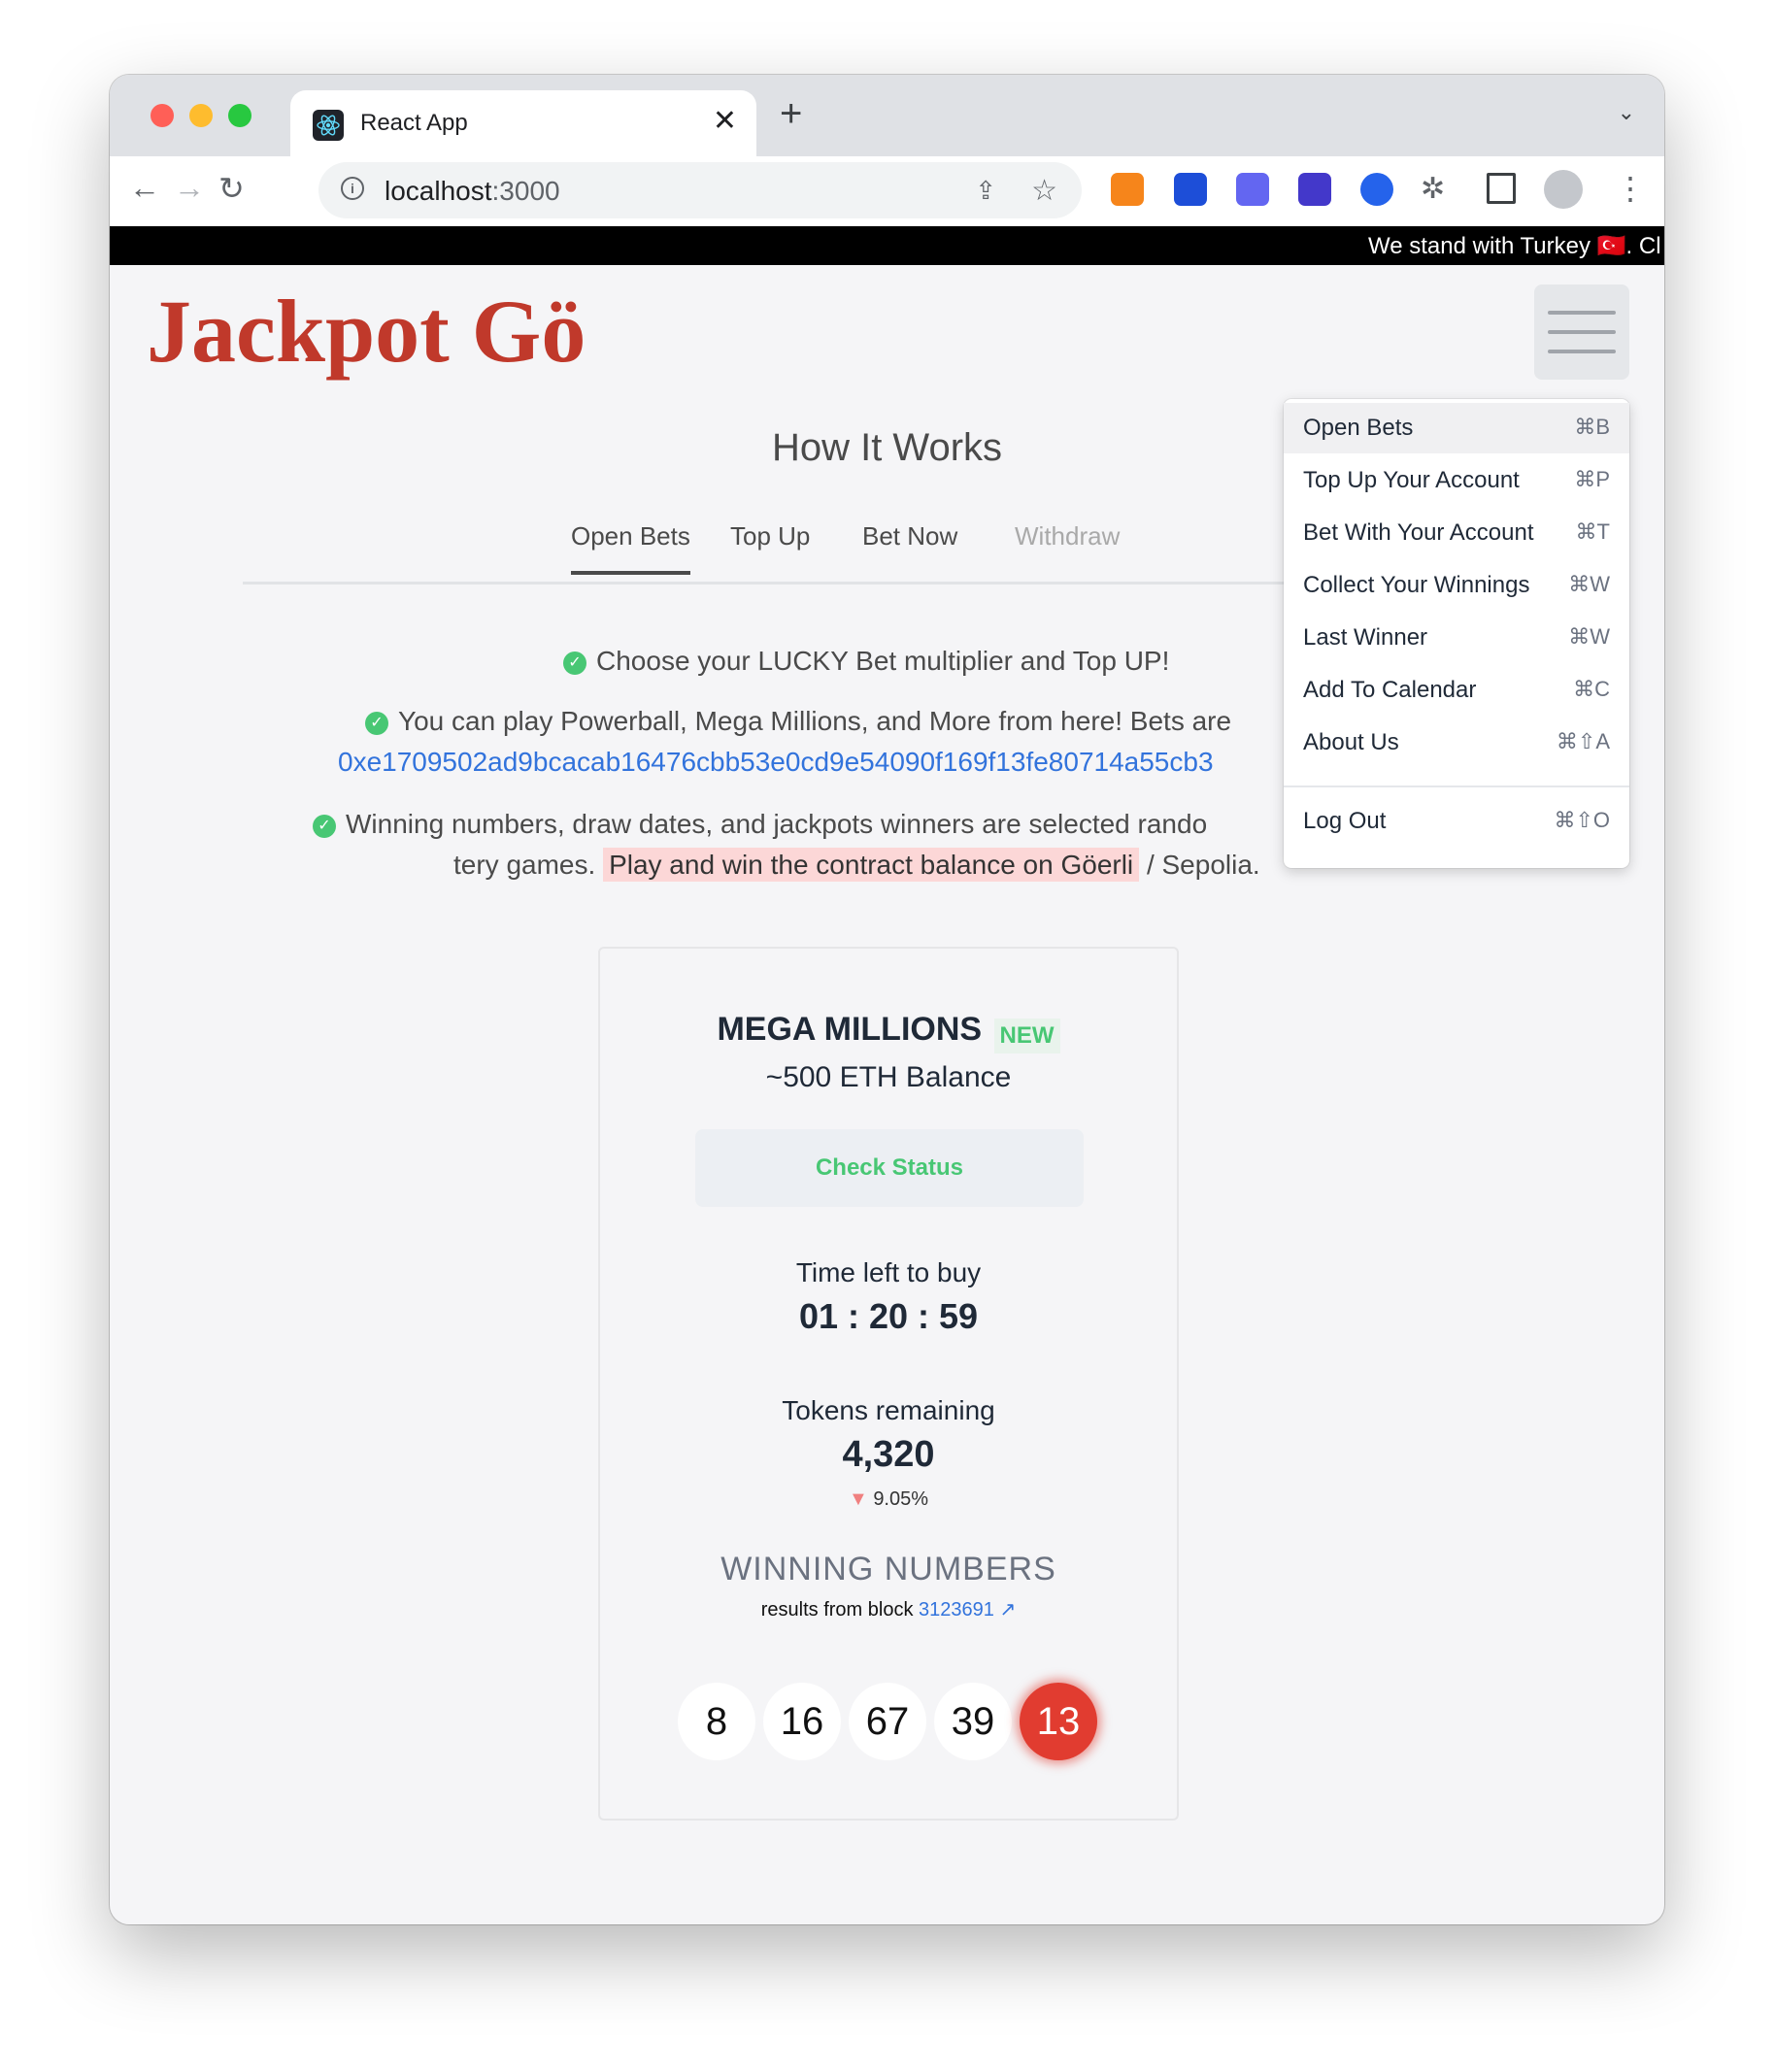 The image size is (1775, 2072). Describe the element at coordinates (973, 1721) in the screenshot. I see `winning-ball: 39` at that location.